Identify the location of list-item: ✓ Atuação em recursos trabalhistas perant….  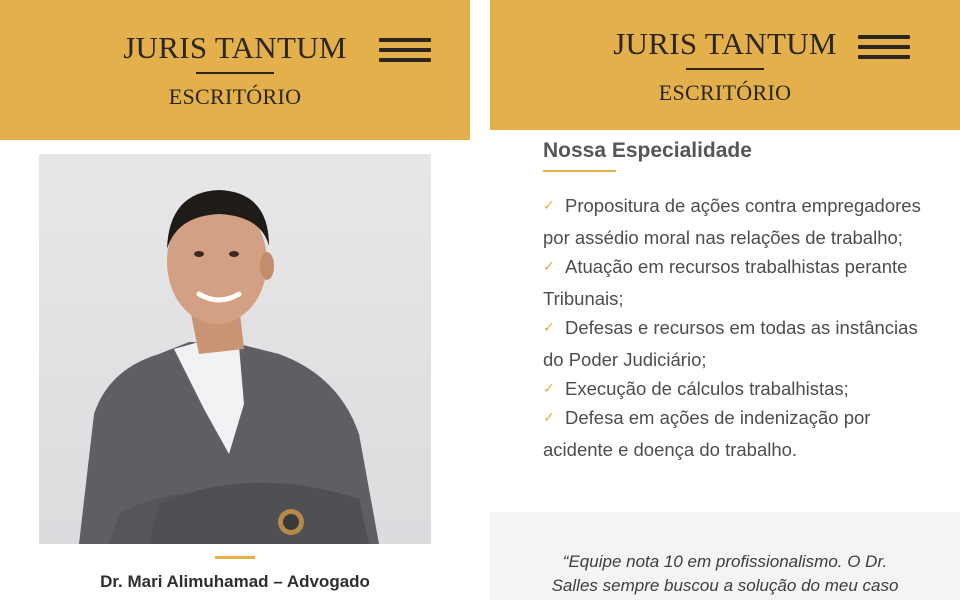
(738, 282).